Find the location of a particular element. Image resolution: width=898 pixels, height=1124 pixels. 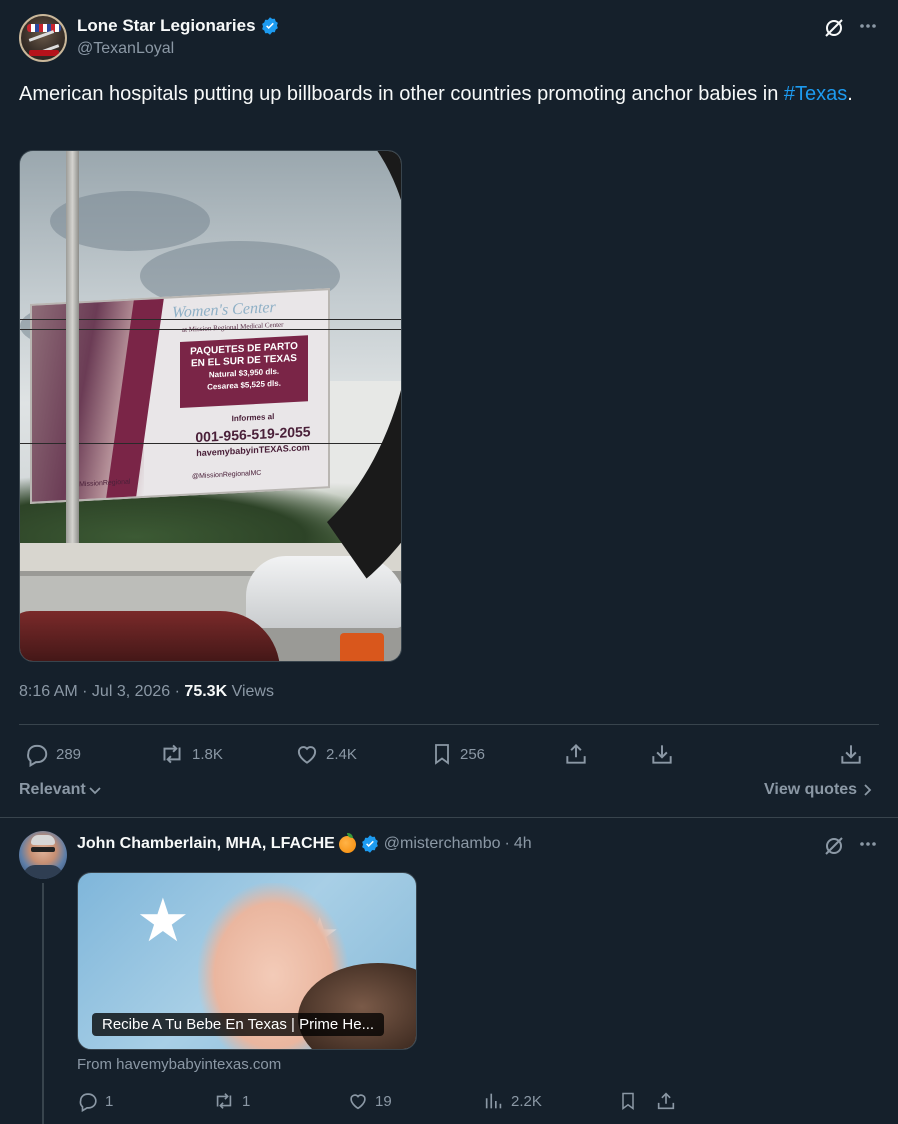

reply-author-name: John Chamberlain, MHA, LFACHE is located at coordinates (206, 844).